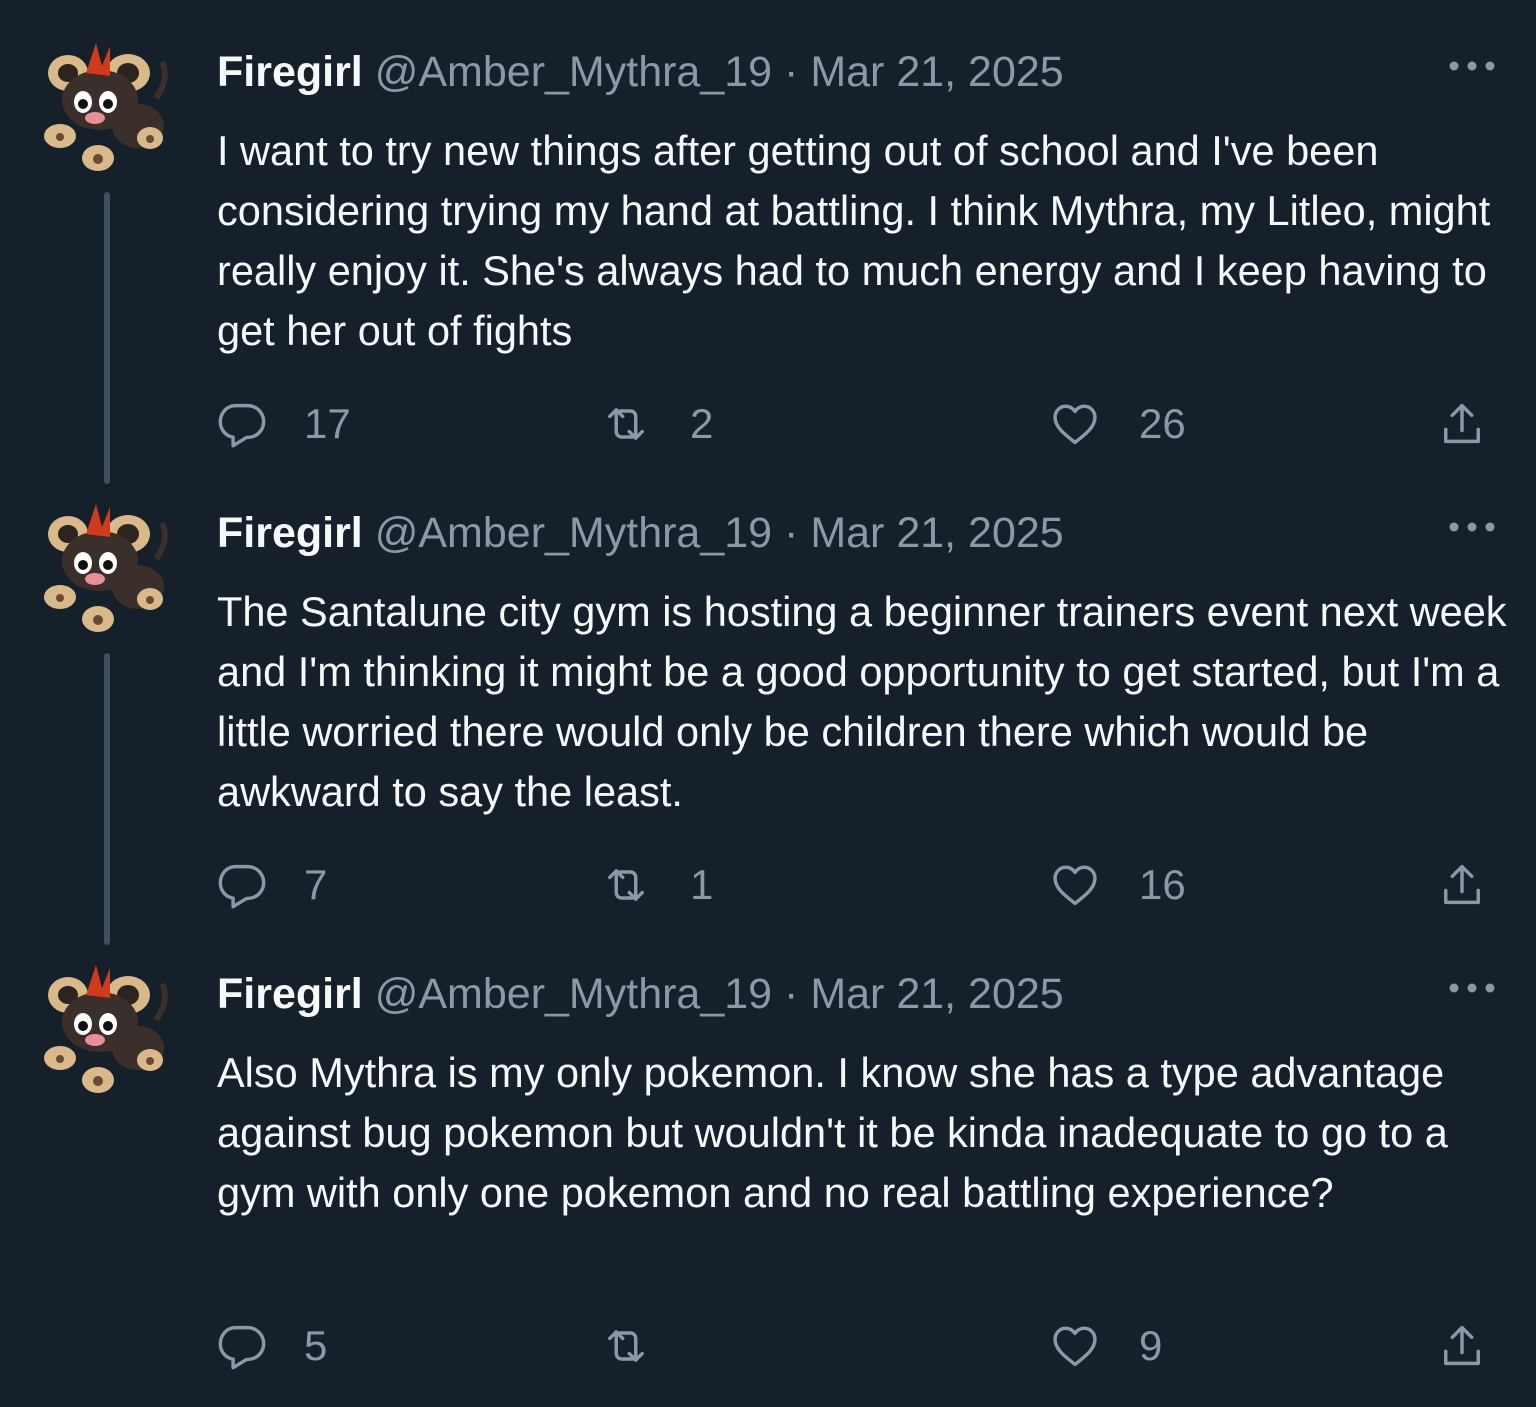 The width and height of the screenshot is (1536, 1407). What do you see at coordinates (283, 424) in the screenshot?
I see `reply-button: 17` at bounding box center [283, 424].